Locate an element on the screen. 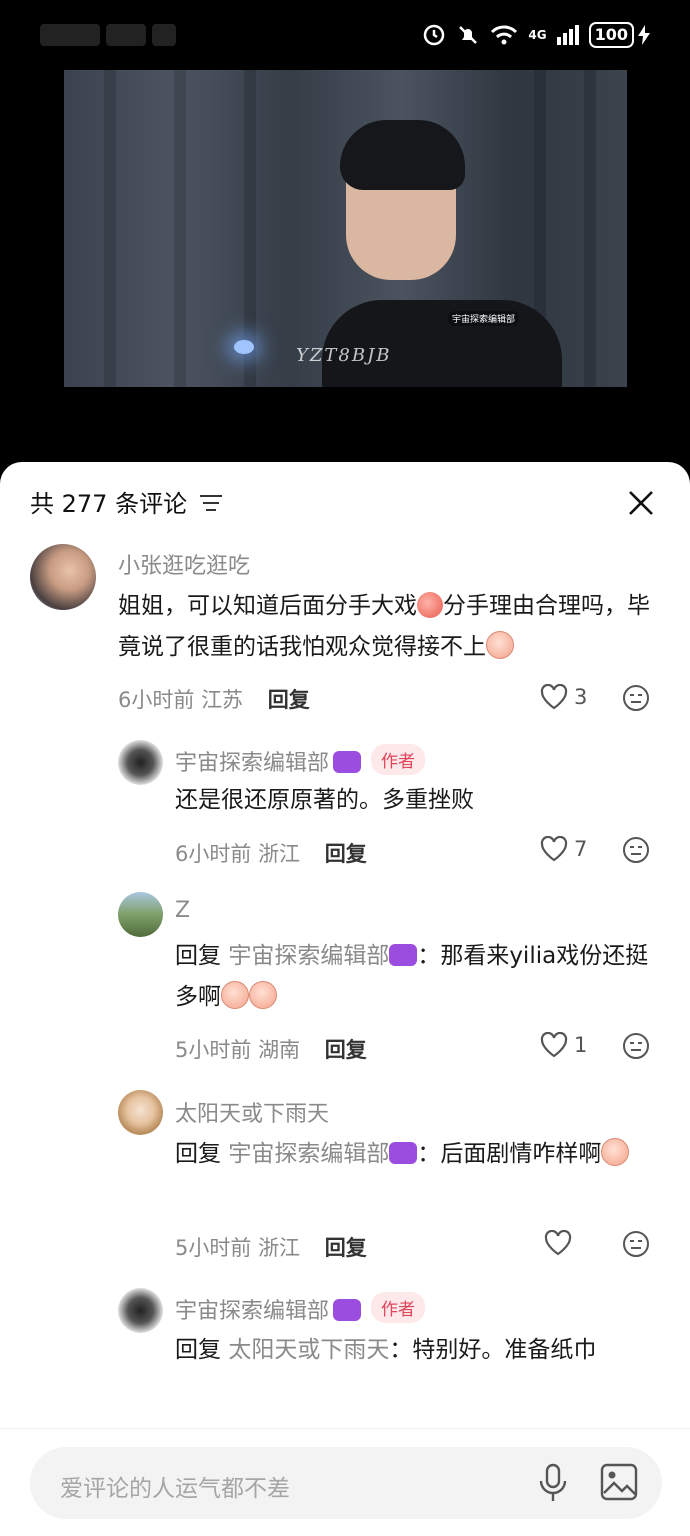  status-time-blurred is located at coordinates (110, 35).